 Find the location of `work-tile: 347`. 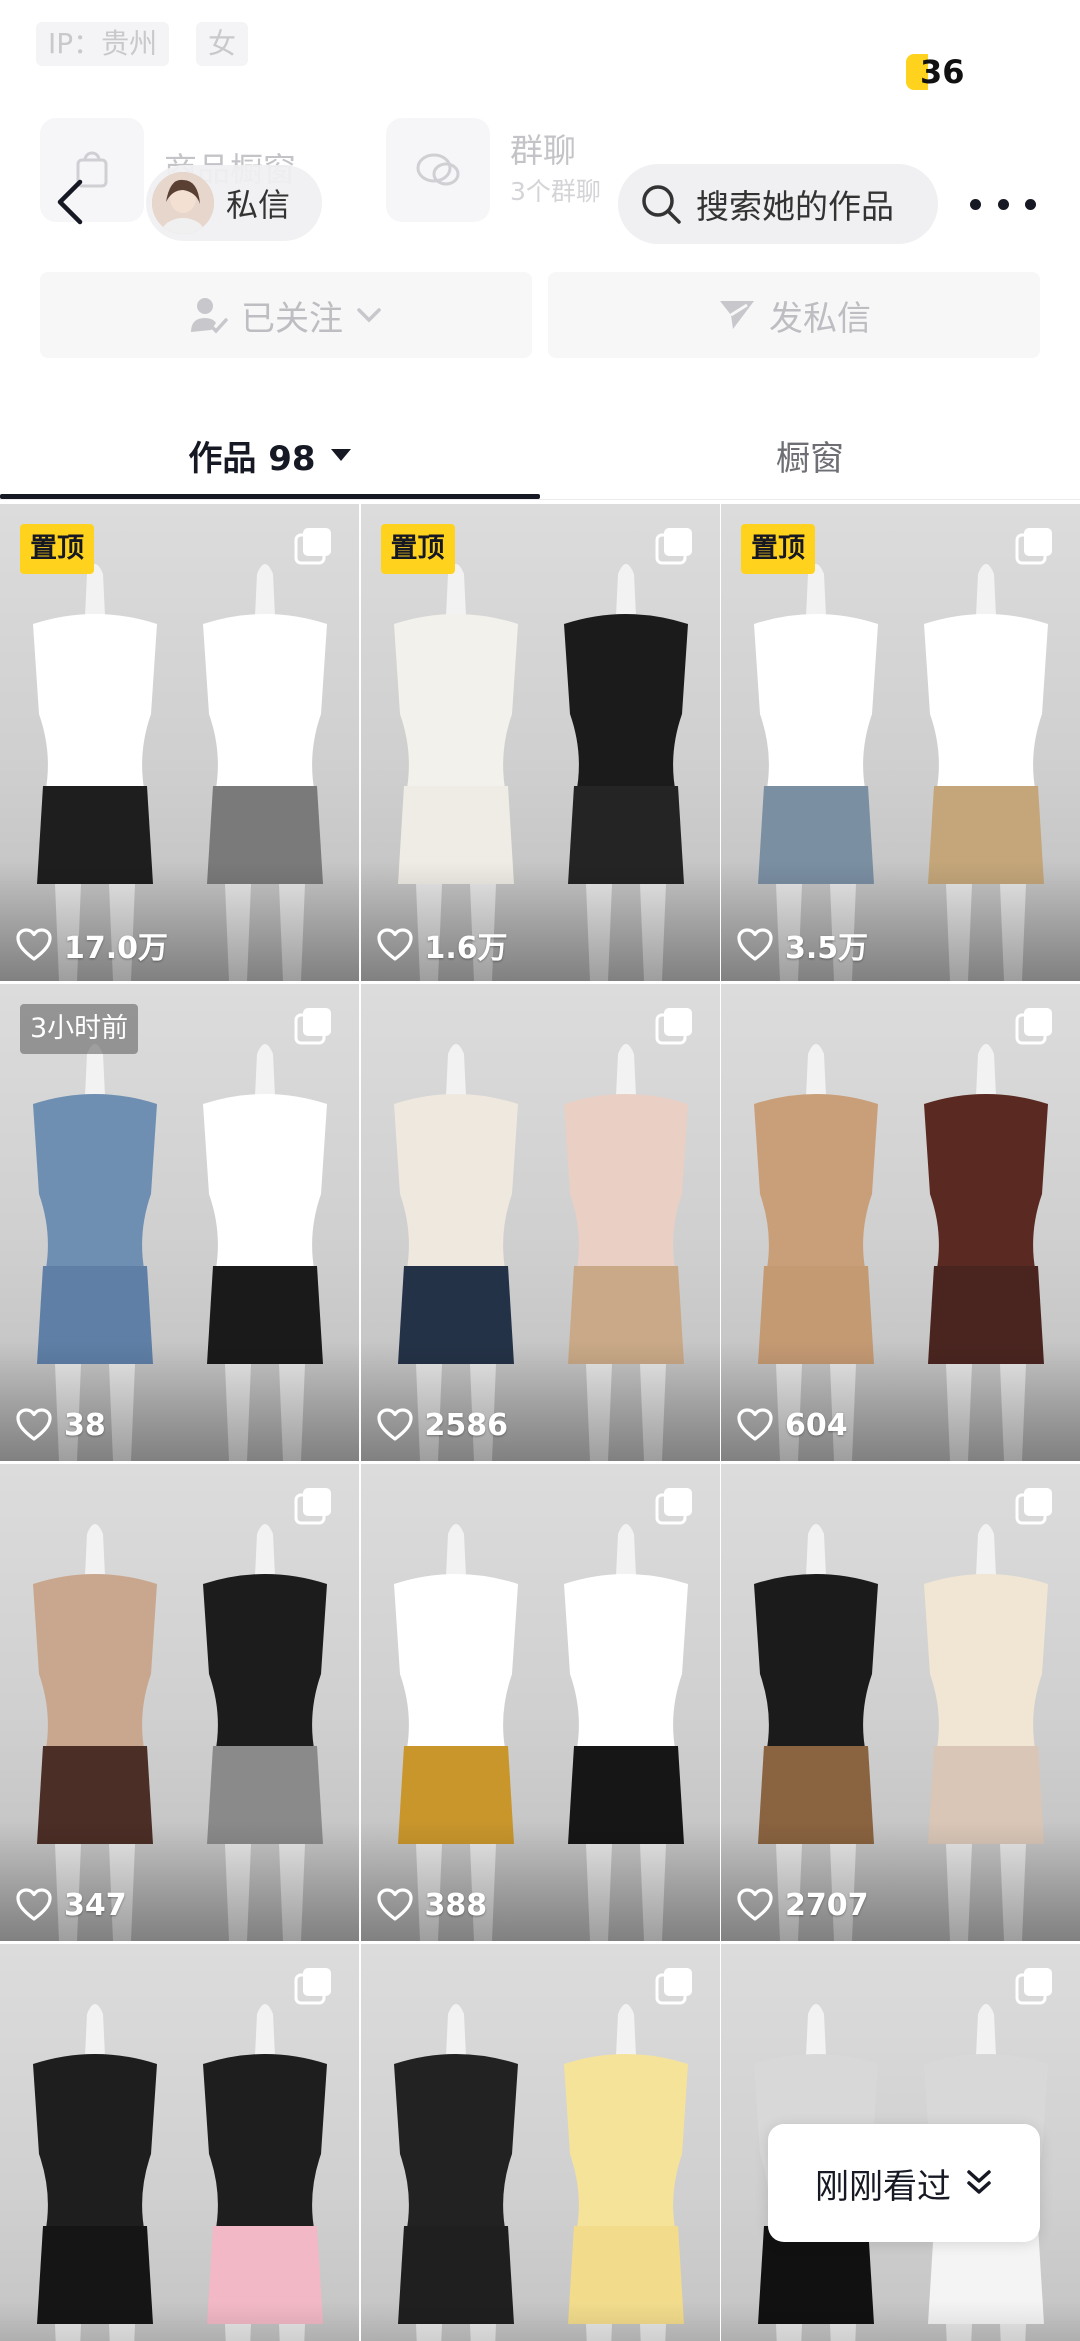

work-tile: 347 is located at coordinates (179, 1702).